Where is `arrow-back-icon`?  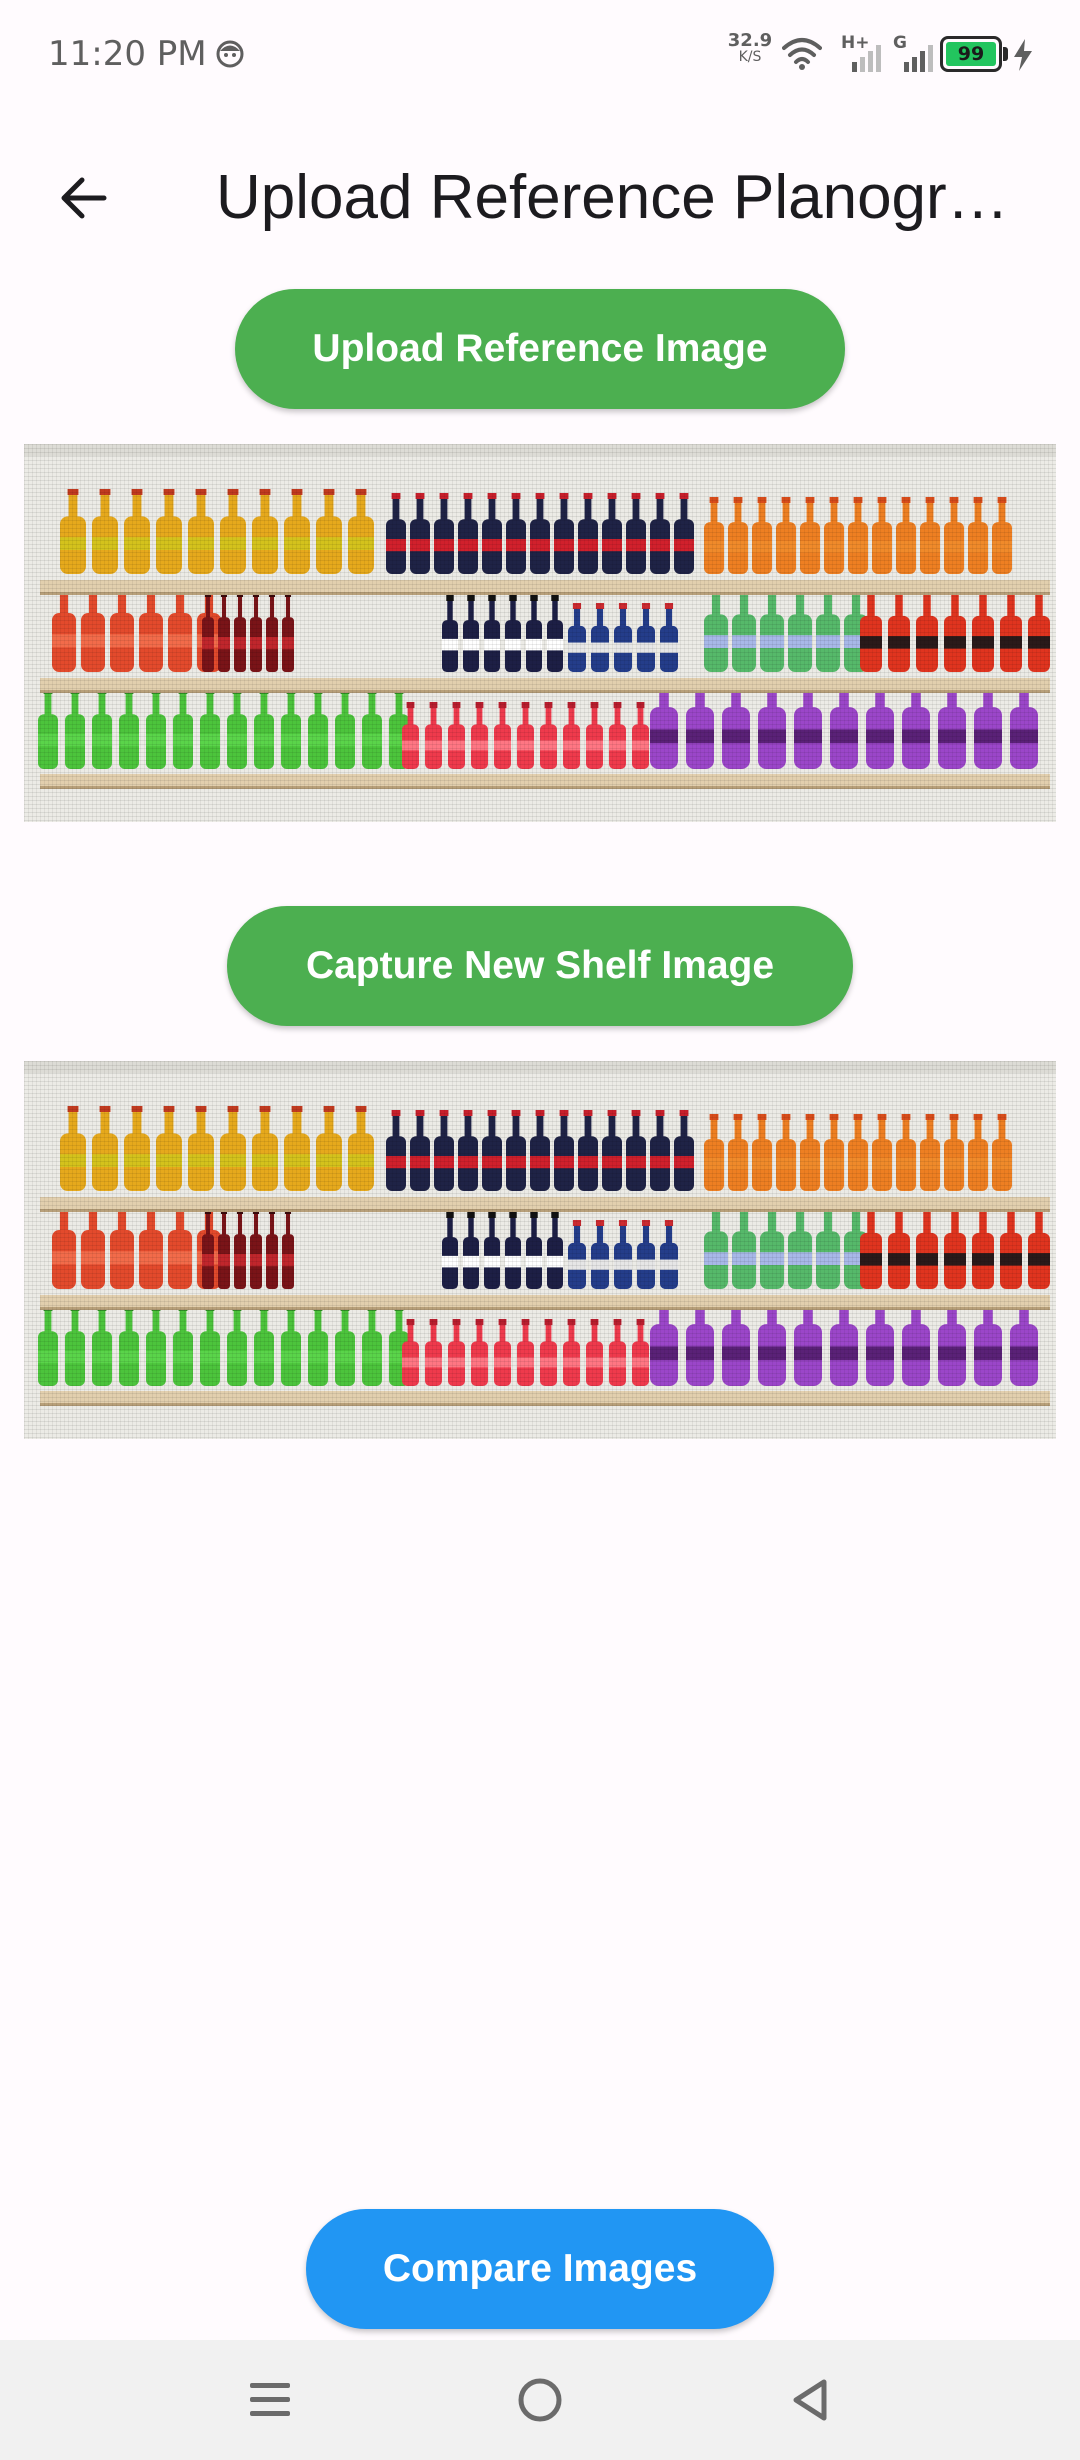 arrow-back-icon is located at coordinates (84, 198).